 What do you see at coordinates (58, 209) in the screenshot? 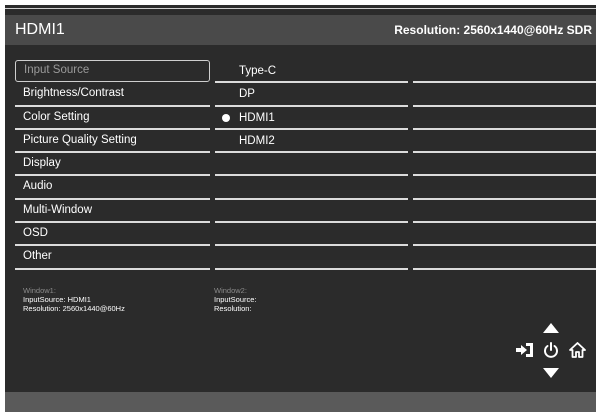
I see `menu-item-label: Multi-Window` at bounding box center [58, 209].